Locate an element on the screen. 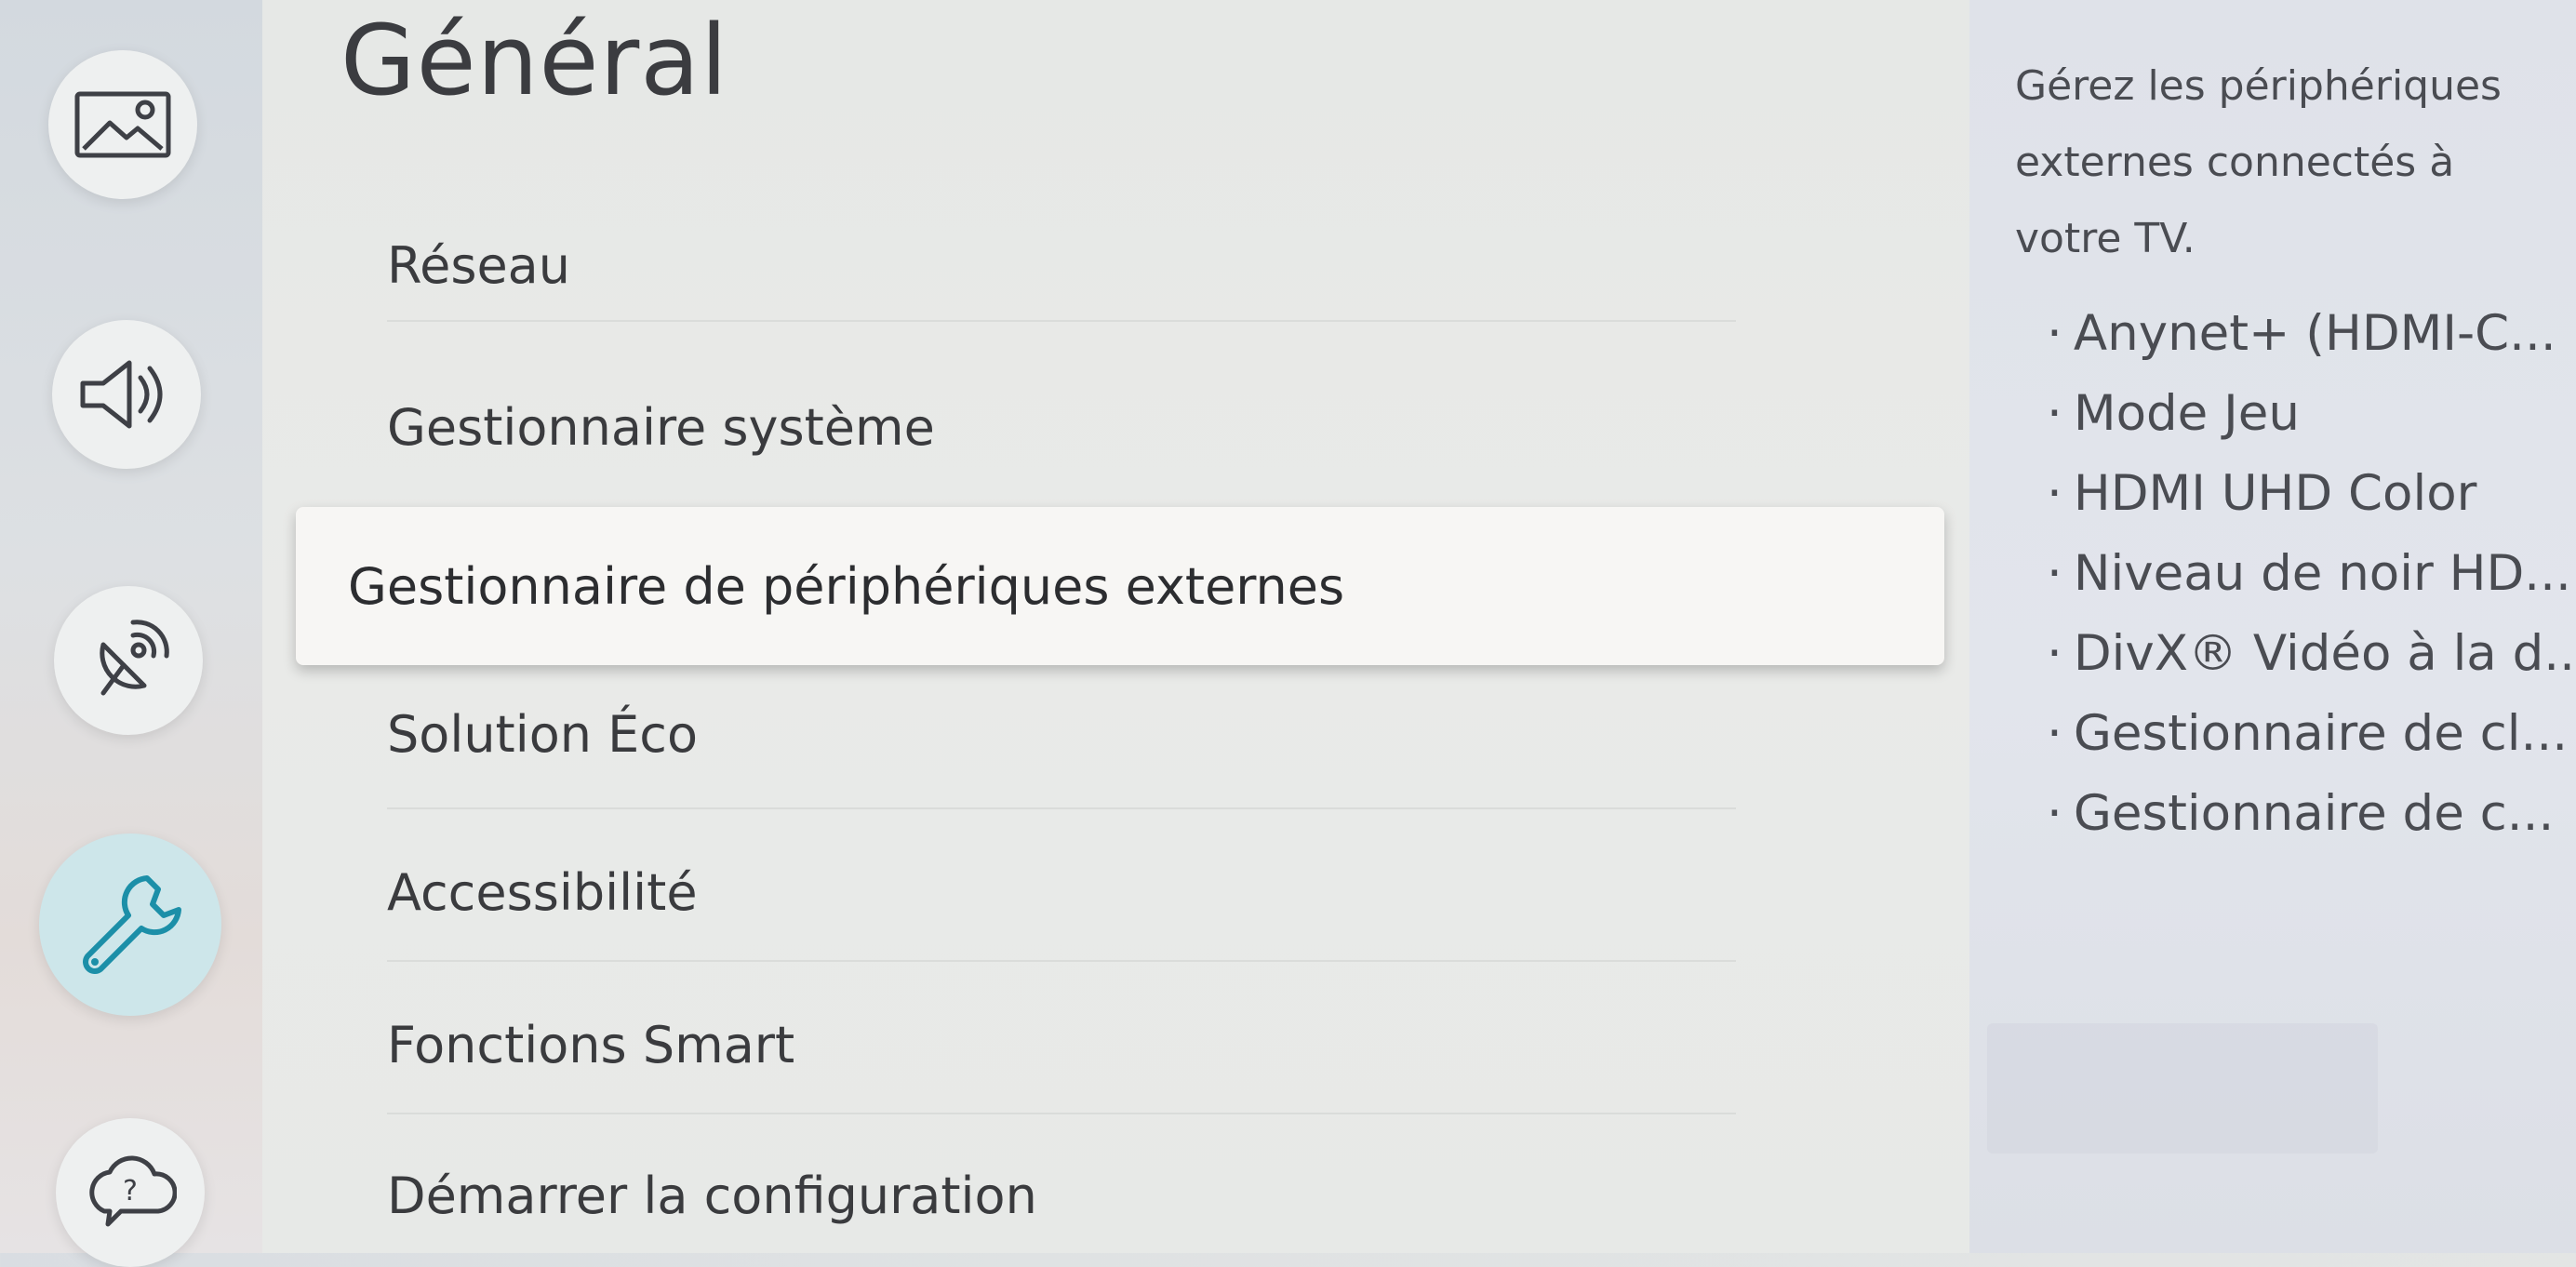 The height and width of the screenshot is (1267, 2576). sidebar-item-broadcast is located at coordinates (128, 661).